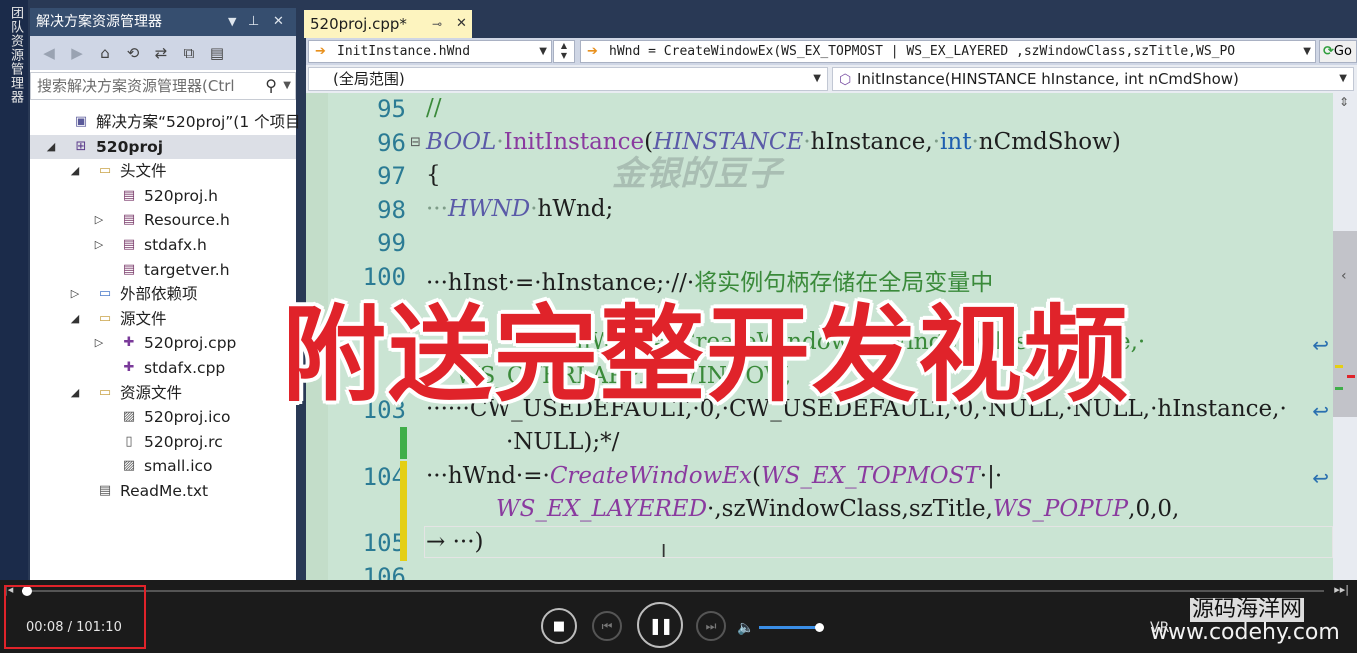  What do you see at coordinates (99, 22) in the screenshot?
I see `solution-explorer-title: 解决方案资源管理器` at bounding box center [99, 22].